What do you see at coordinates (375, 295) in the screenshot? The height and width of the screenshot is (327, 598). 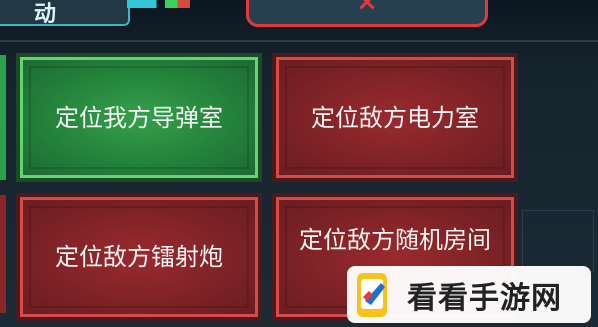 I see `watermark-logo-icon` at bounding box center [375, 295].